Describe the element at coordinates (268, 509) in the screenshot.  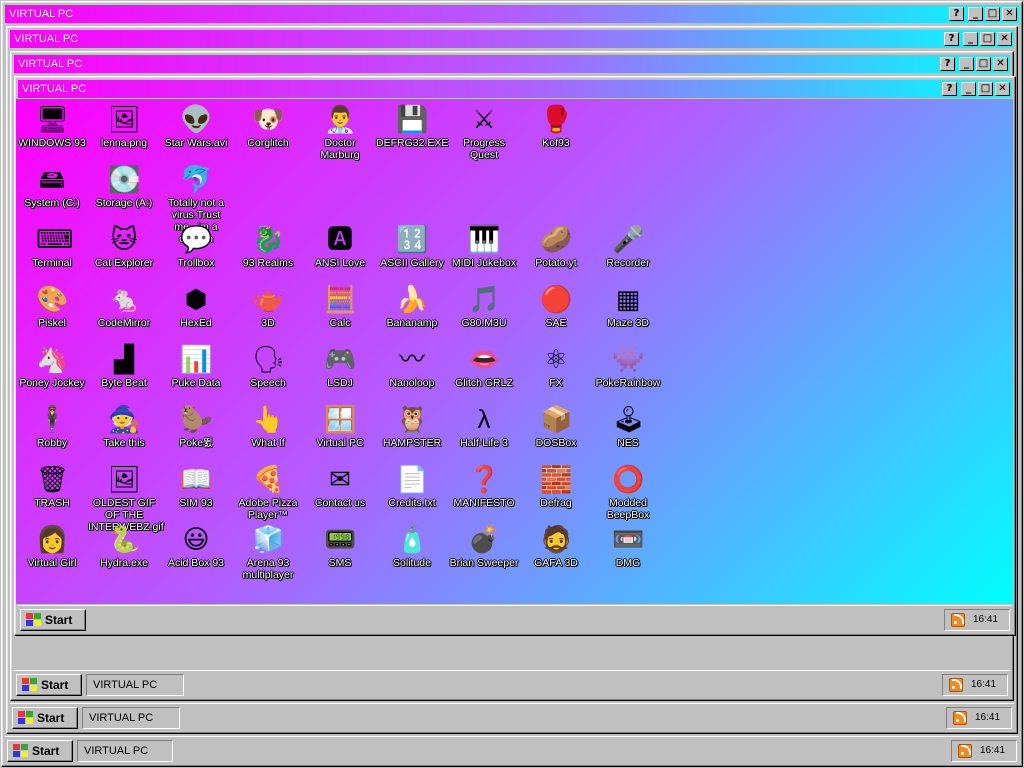
I see `desktop-icon-label: Adobe Pizza Player™` at that location.